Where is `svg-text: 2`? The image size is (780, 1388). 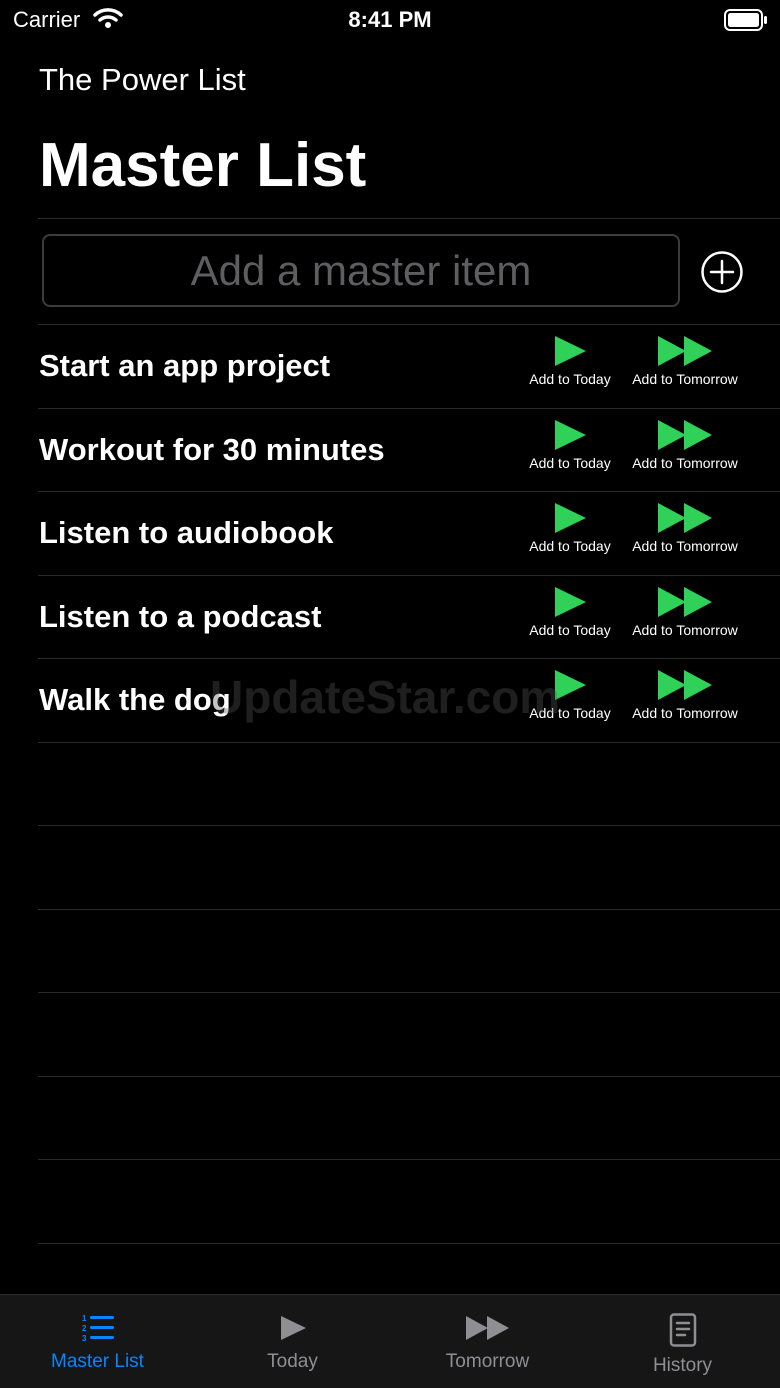
svg-text: 2 is located at coordinates (84, 1328).